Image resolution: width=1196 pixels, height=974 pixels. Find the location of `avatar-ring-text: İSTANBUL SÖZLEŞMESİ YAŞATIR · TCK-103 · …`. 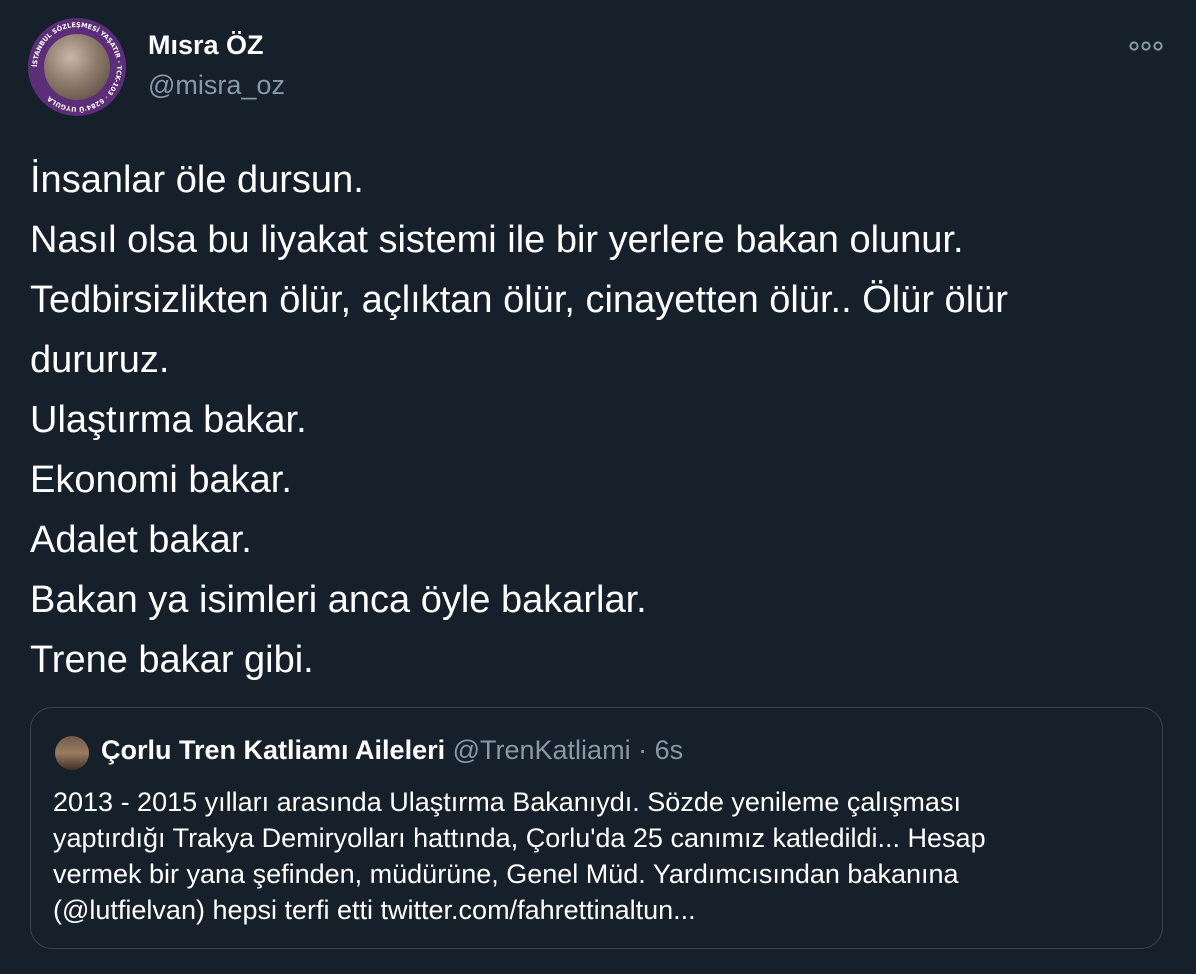

avatar-ring-text: İSTANBUL SÖZLEŞMESİ YAŞATIR · TCK-103 · … is located at coordinates (76, 67).